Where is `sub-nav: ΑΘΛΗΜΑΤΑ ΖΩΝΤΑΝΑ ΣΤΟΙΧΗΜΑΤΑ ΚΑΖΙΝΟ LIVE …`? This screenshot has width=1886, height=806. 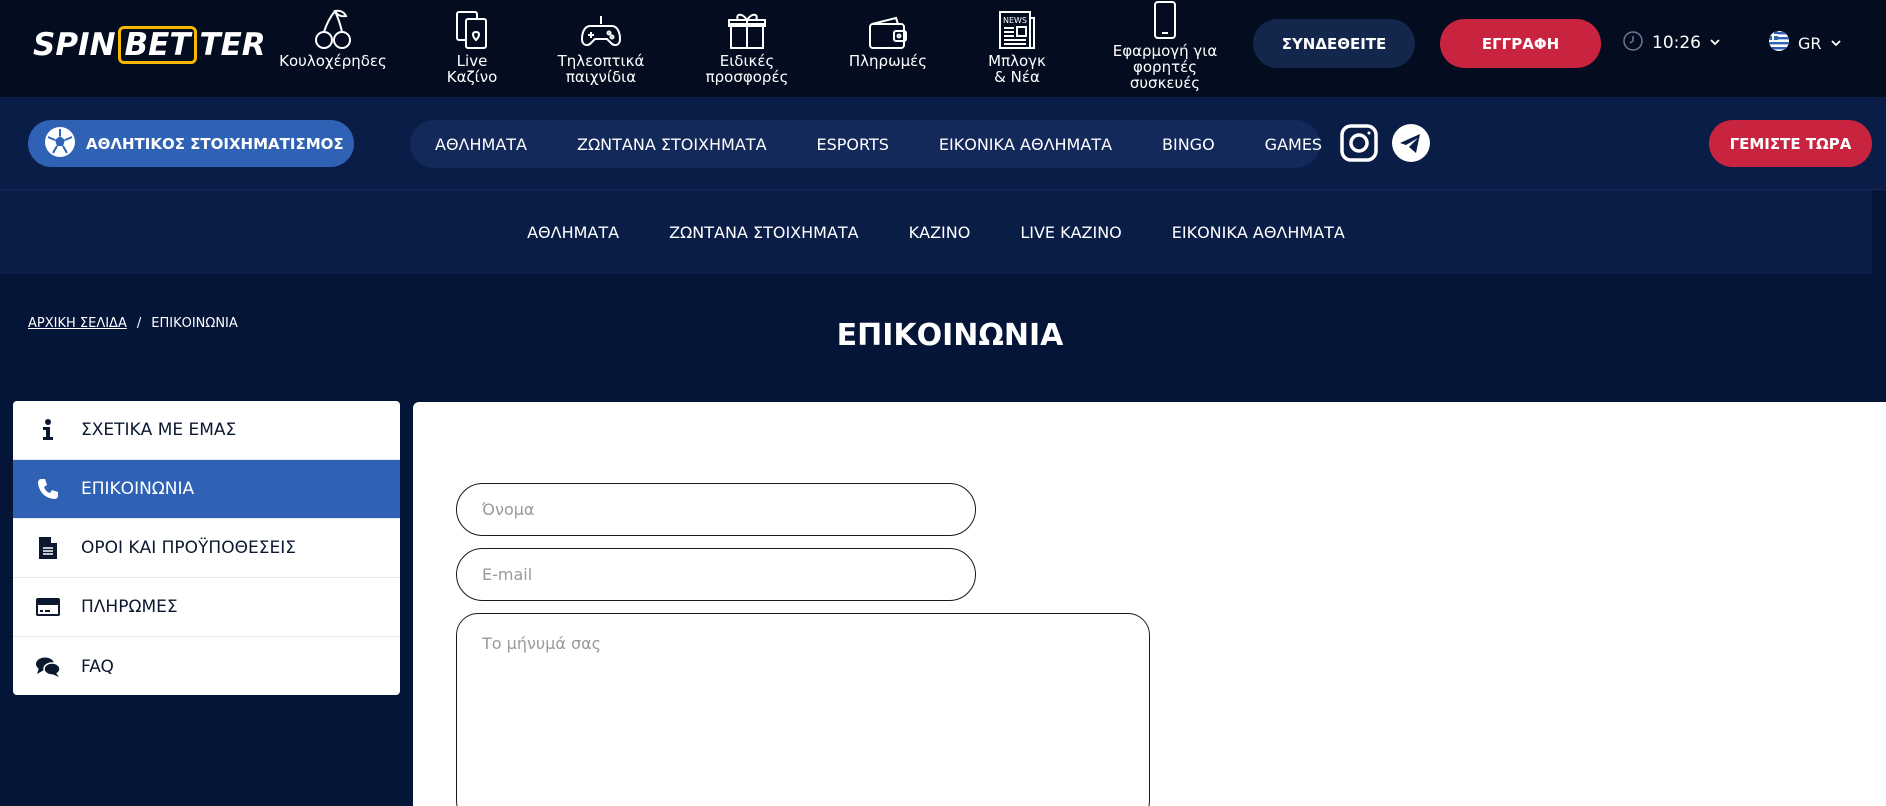 sub-nav: ΑΘΛΗΜΑΤΑ ΖΩΝΤΑΝΑ ΣΤΟΙΧΗΜΑΤΑ ΚΑΖΙΝΟ LIVE … is located at coordinates (936, 232).